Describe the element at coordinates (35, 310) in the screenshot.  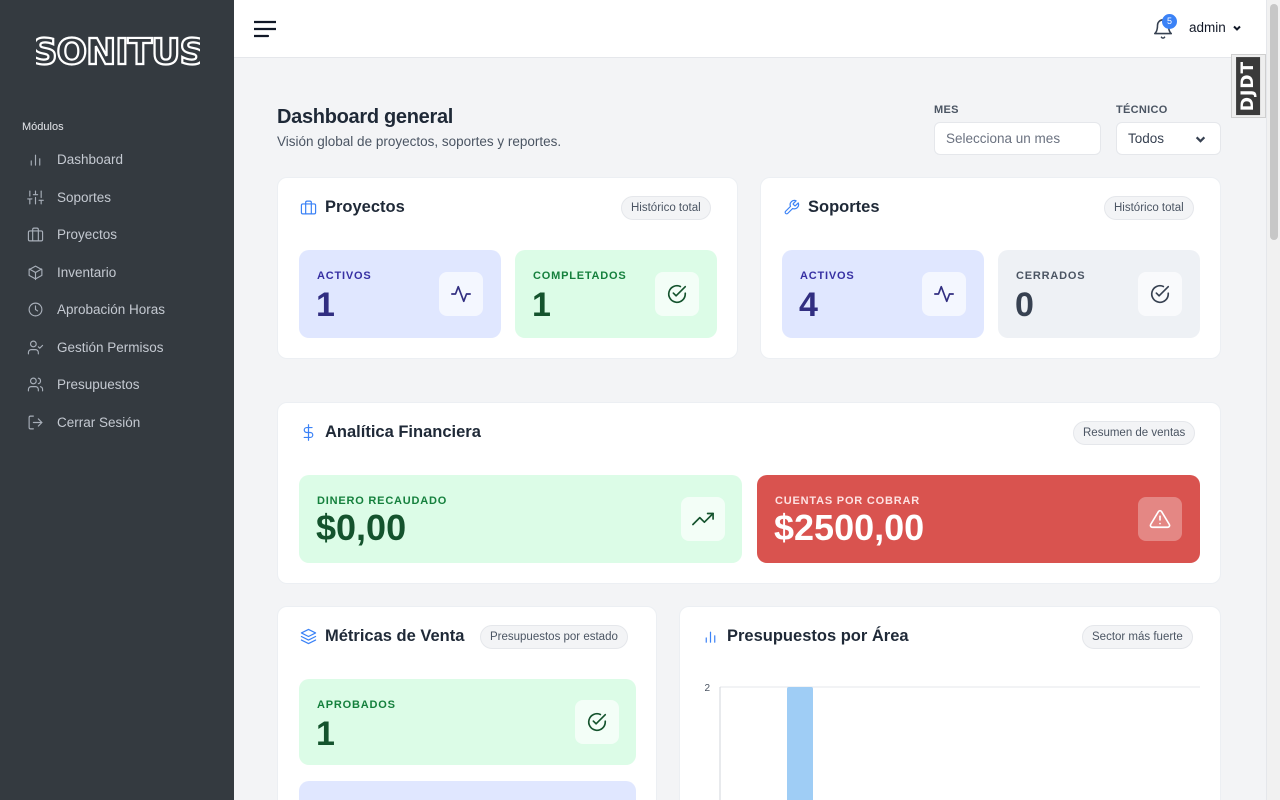
I see `clock-icon` at that location.